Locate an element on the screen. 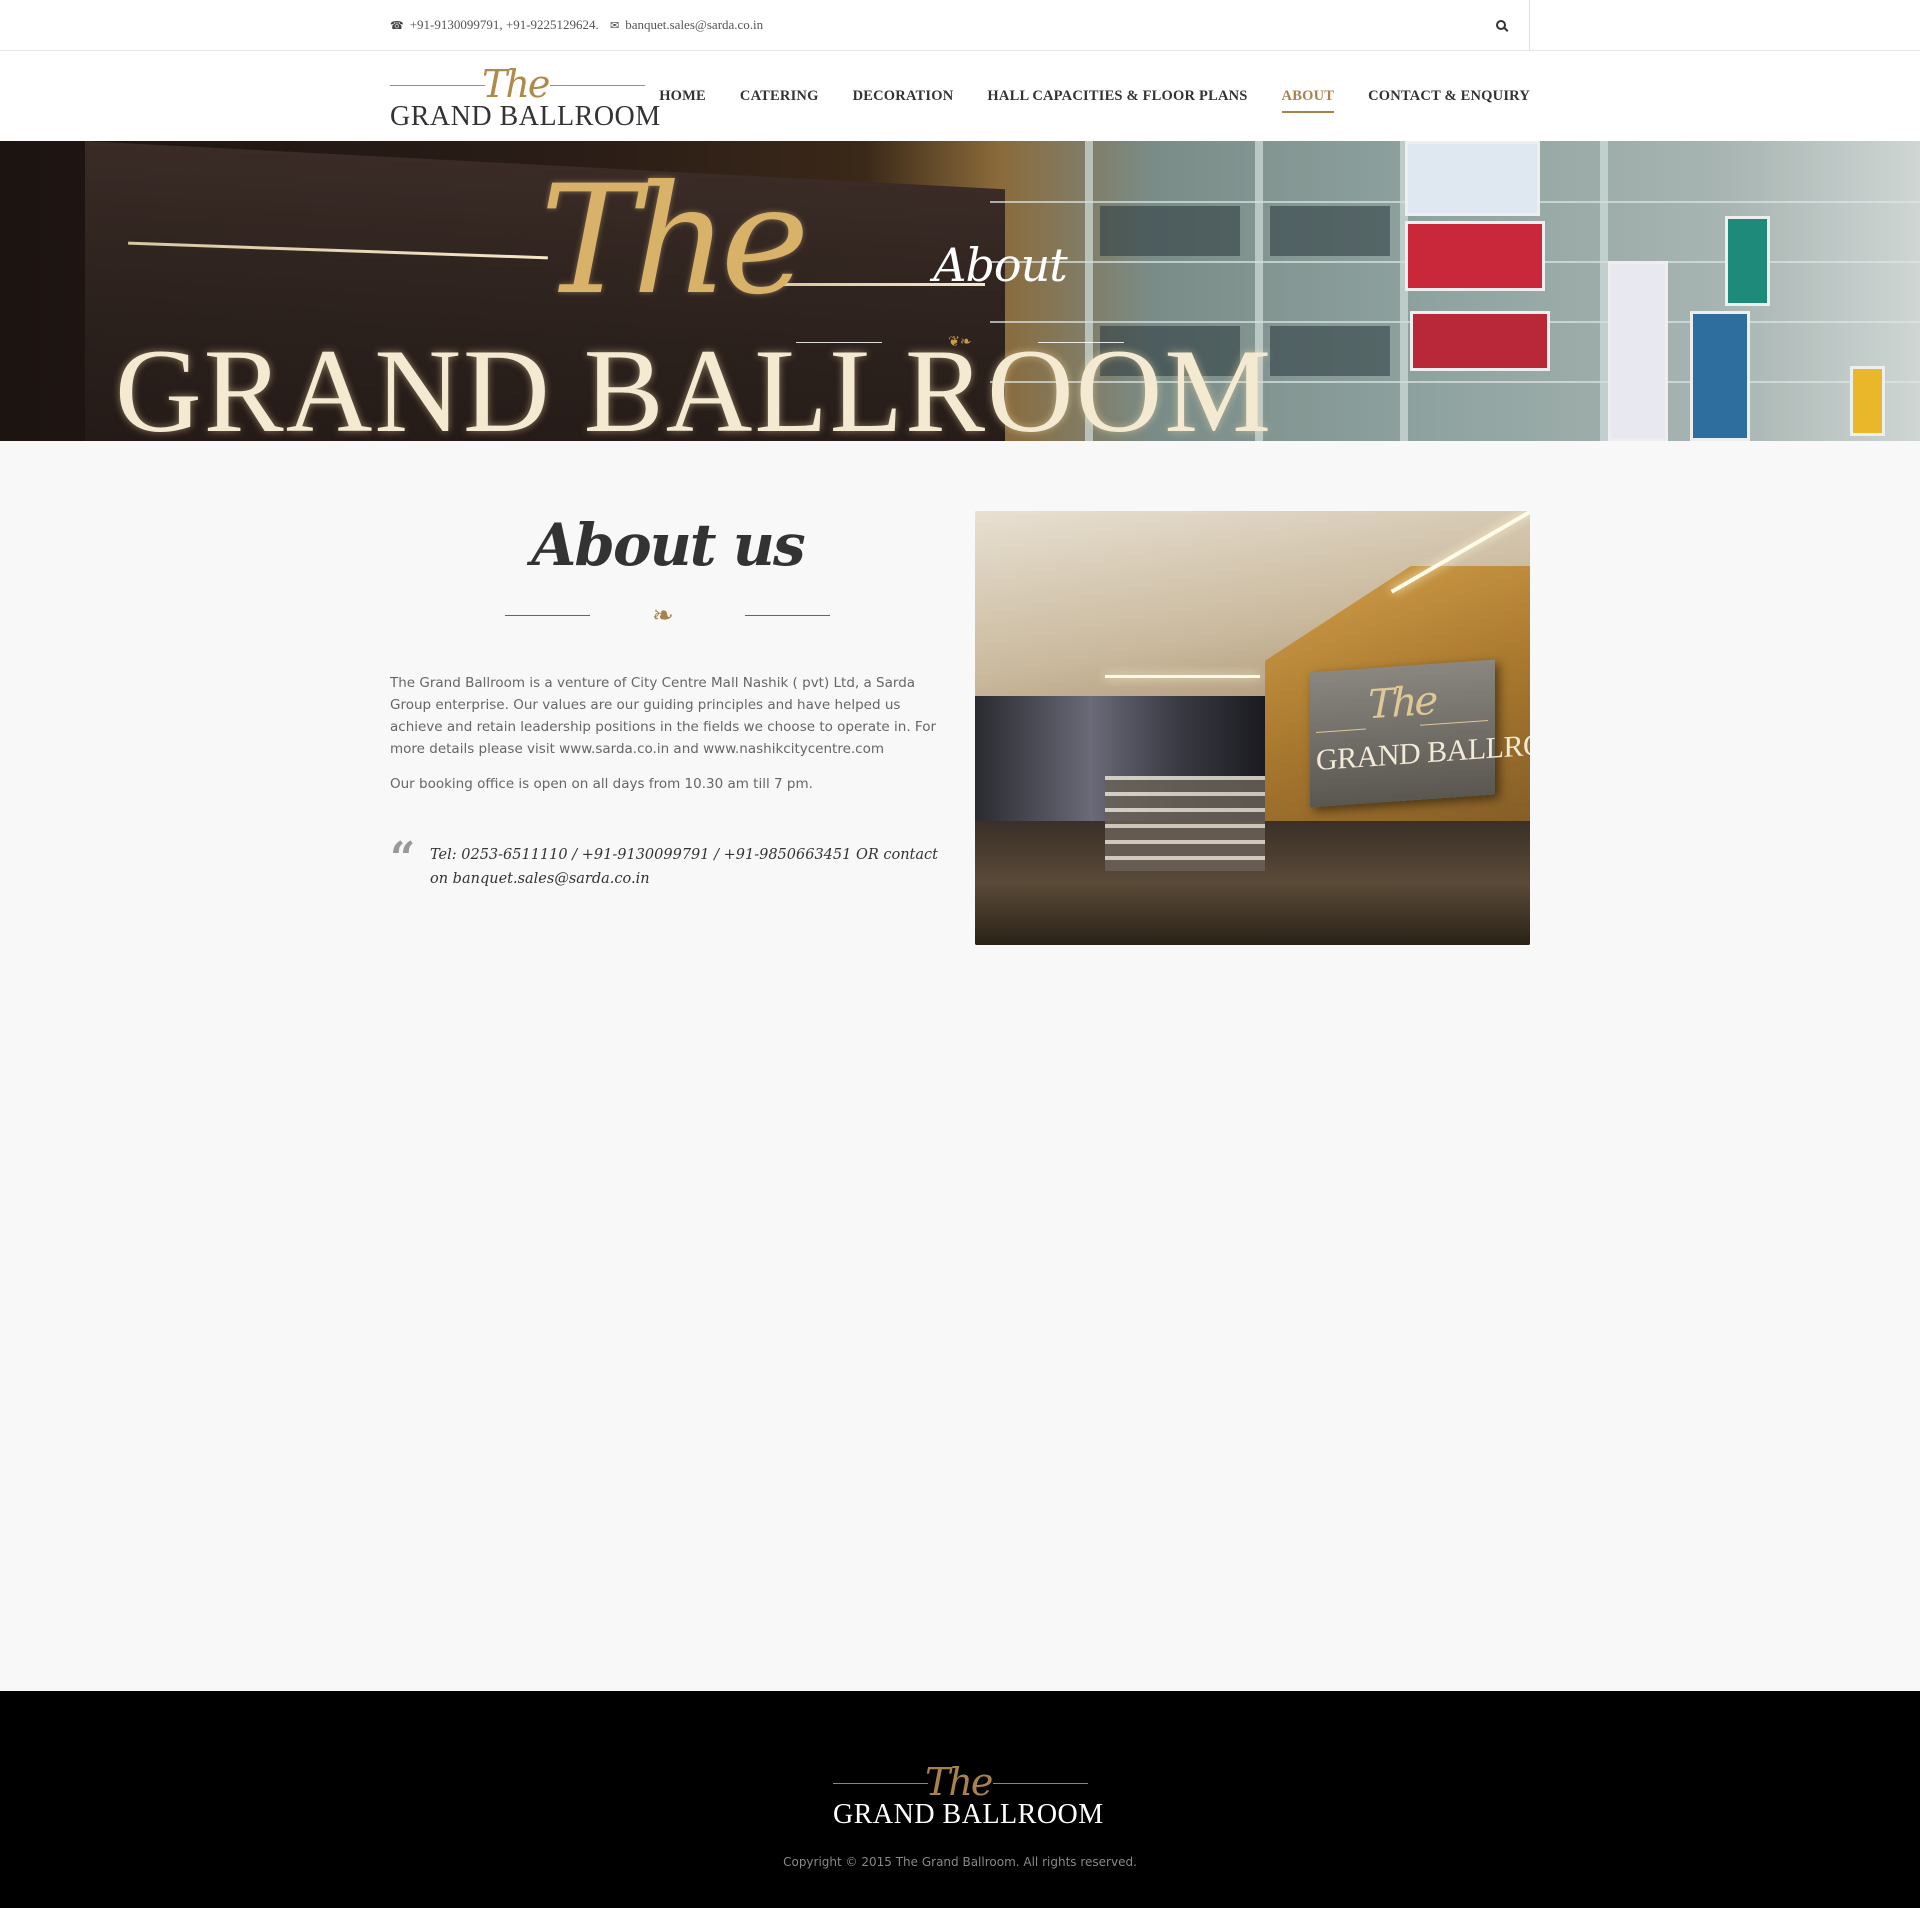 Image resolution: width=1920 pixels, height=1908 pixels. photo-stairs is located at coordinates (1185, 823).